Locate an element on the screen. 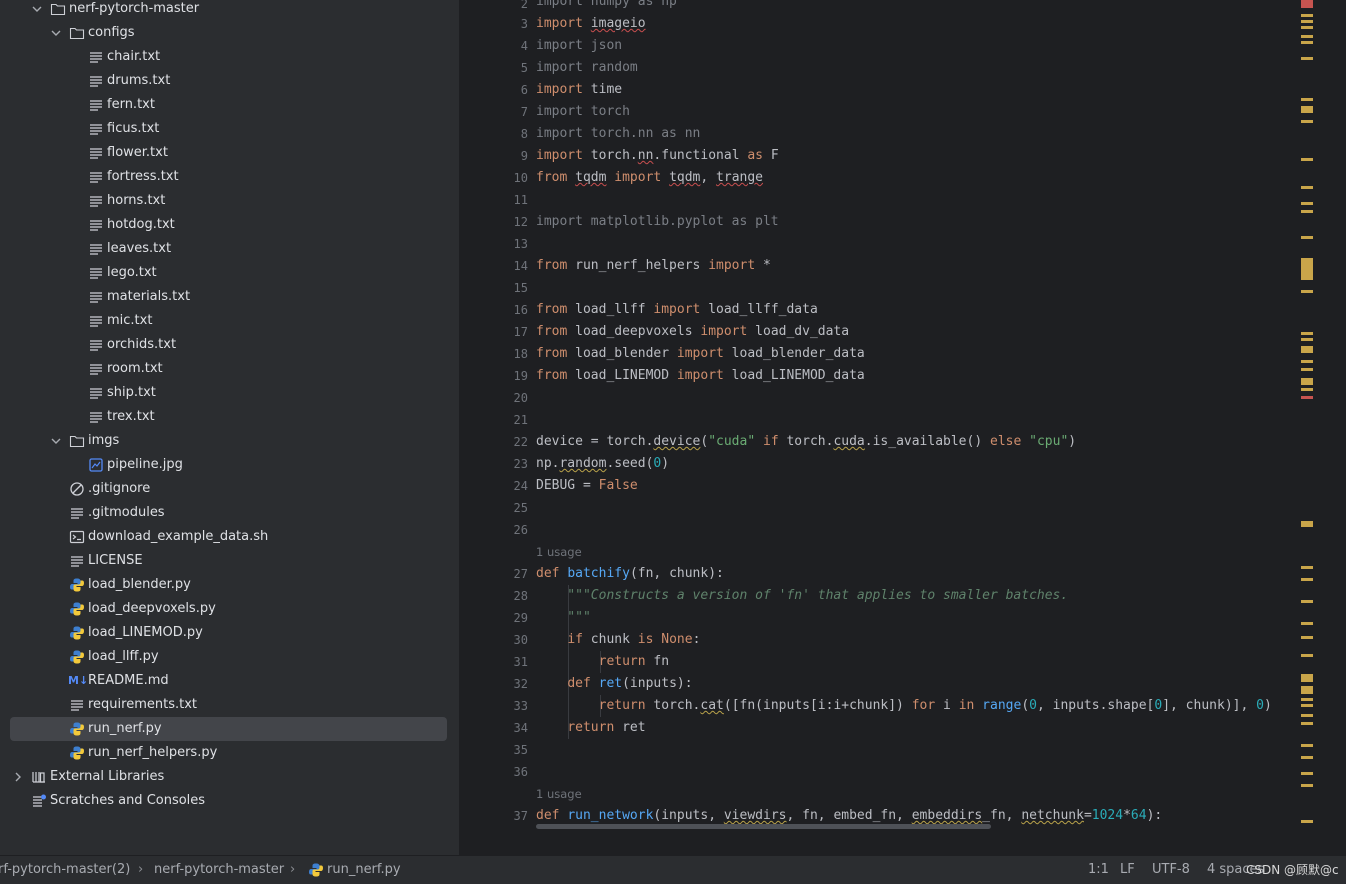 The height and width of the screenshot is (884, 1346). tree-file-shell-script: download_example_data.sh is located at coordinates (229, 537).